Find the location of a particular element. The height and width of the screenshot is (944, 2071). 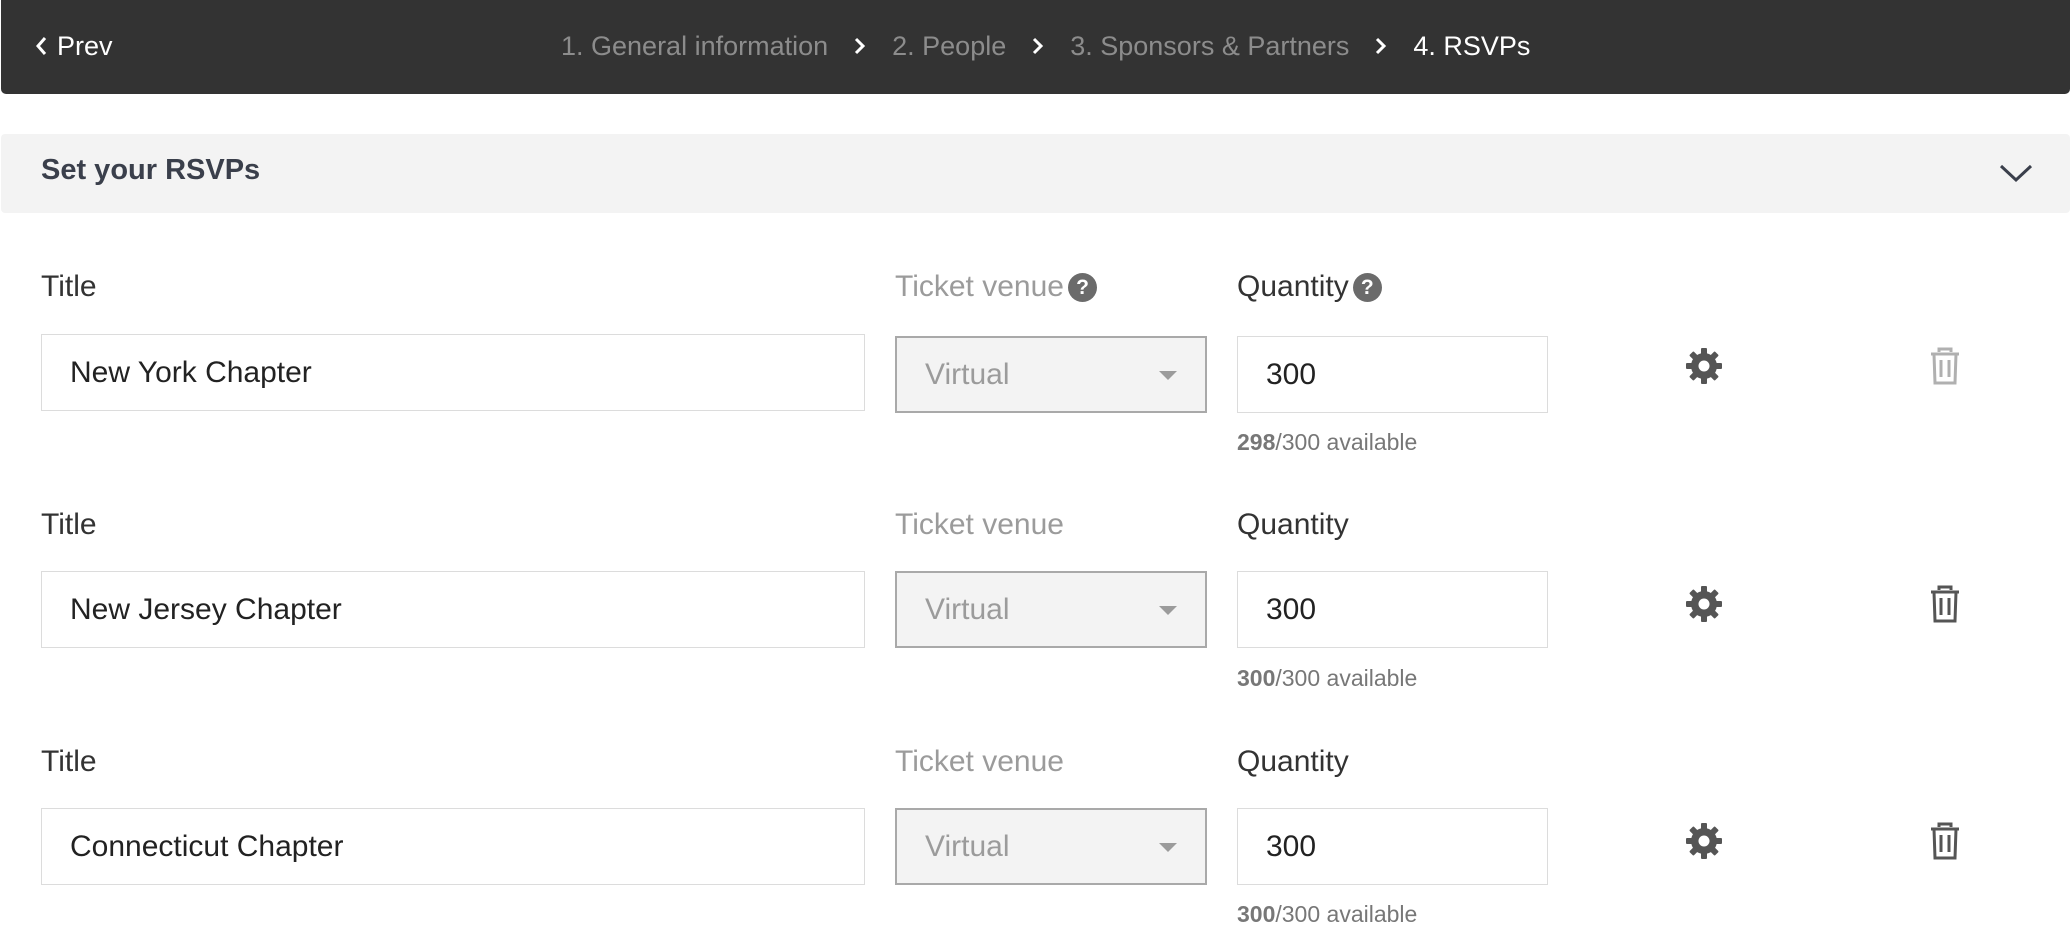

step-sponsors-partners: 3. Sponsors & Partners is located at coordinates (1209, 46).